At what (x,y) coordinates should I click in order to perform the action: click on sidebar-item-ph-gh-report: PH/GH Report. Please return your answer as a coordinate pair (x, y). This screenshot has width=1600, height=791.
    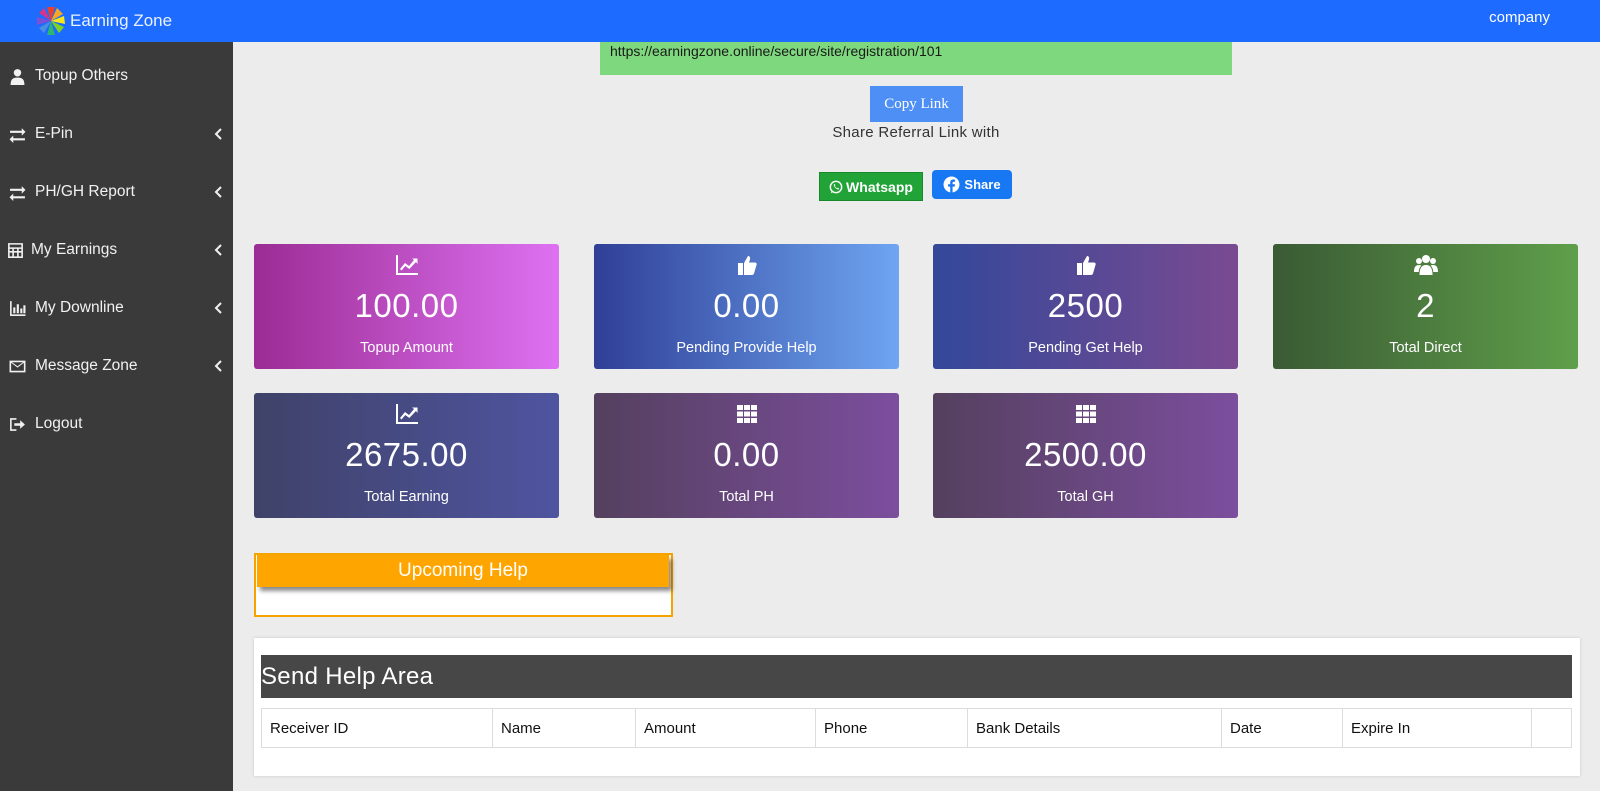
    Looking at the image, I should click on (116, 192).